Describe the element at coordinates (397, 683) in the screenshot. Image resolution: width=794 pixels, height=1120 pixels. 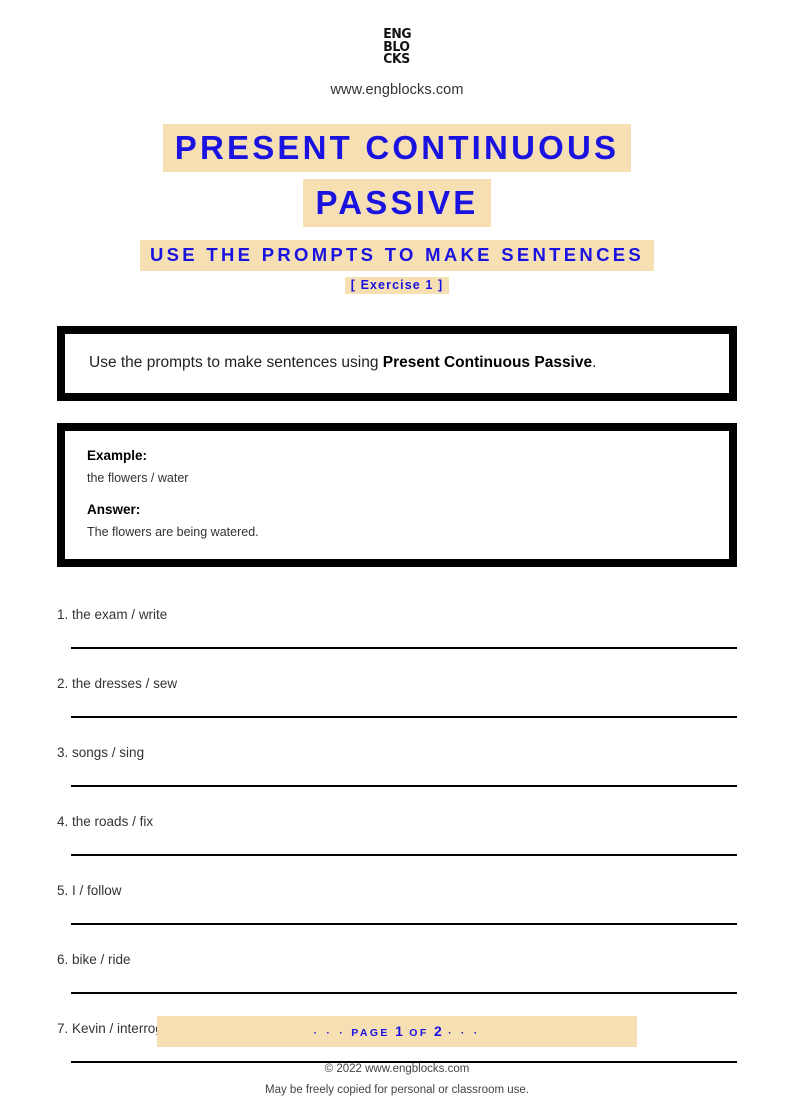
I see `exercise-item-text: 2. the dresses / sew` at that location.